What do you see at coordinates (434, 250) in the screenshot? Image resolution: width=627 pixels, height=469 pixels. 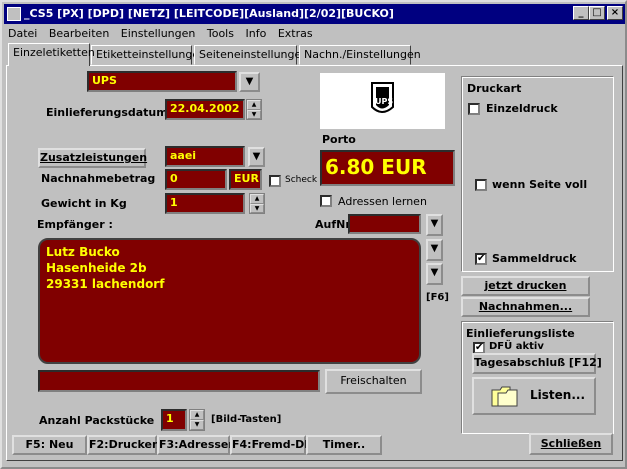 I see `address-arrow-icon: ▼` at bounding box center [434, 250].